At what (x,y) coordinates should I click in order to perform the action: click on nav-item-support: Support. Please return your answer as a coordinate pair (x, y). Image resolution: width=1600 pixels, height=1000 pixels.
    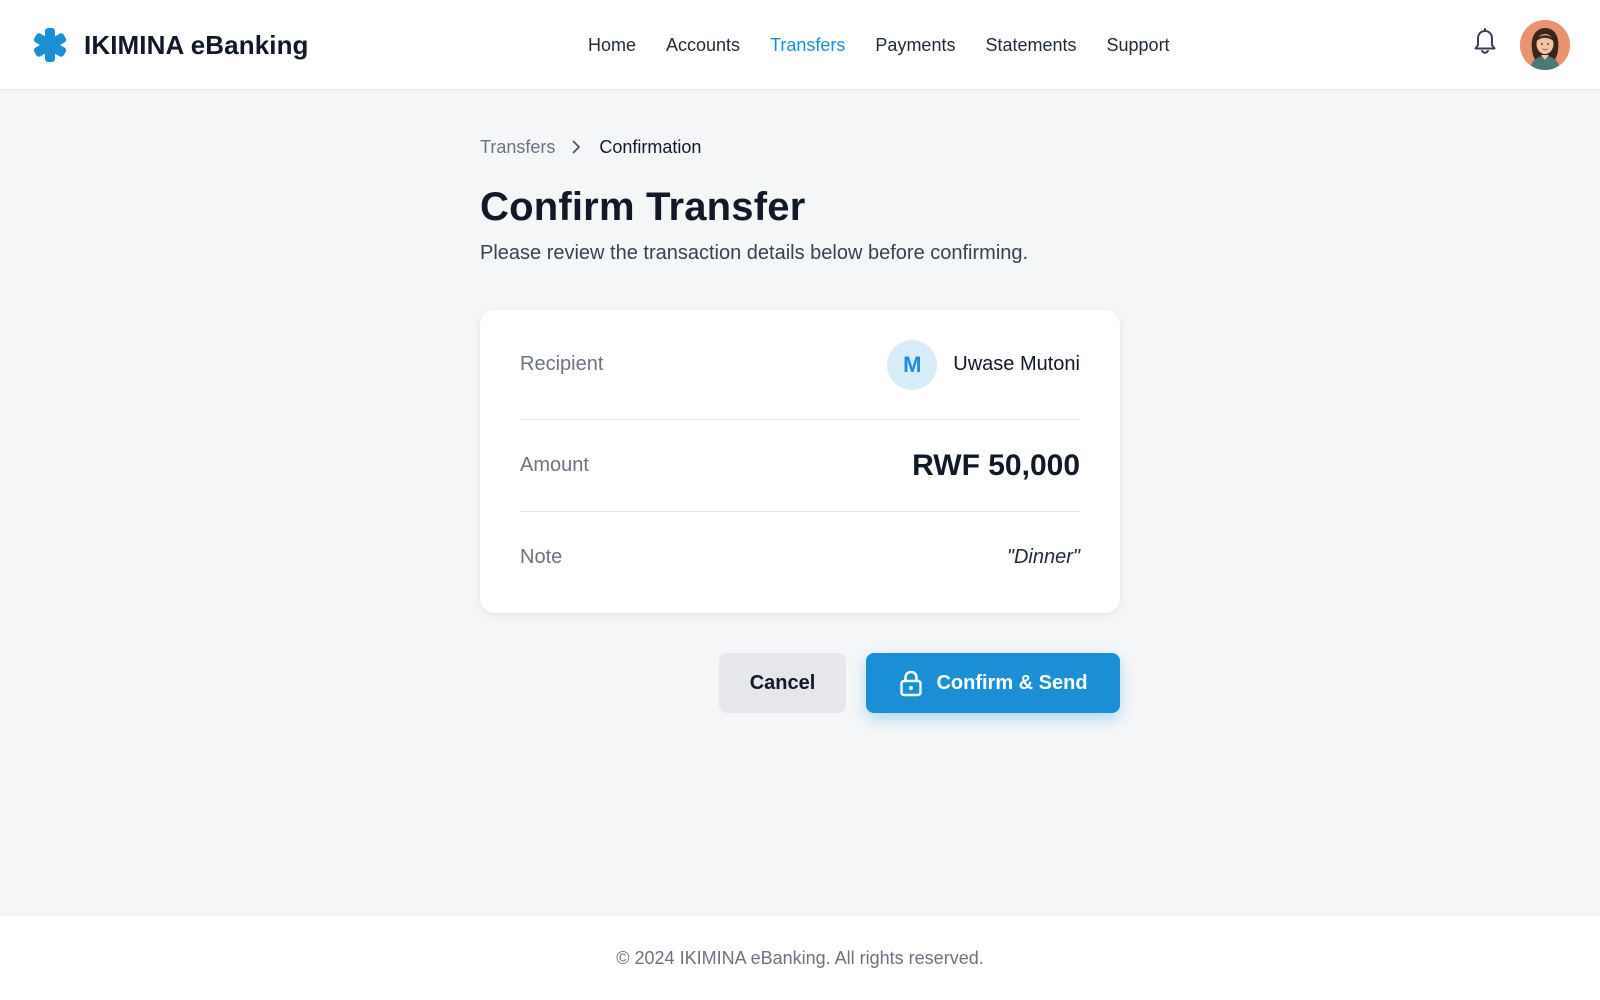
    Looking at the image, I should click on (1138, 45).